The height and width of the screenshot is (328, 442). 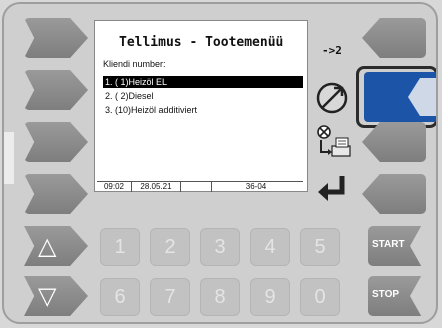 I want to click on key-2: 2, so click(x=170, y=247).